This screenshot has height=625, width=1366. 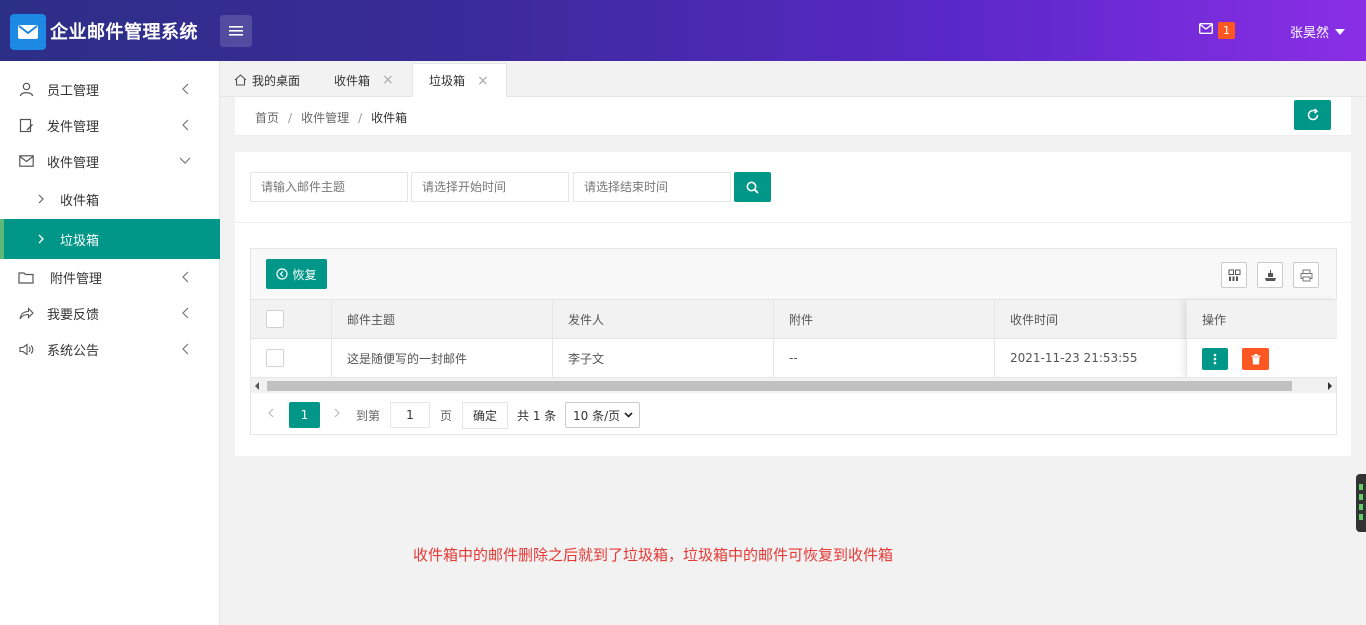 I want to click on envelope-icon, so click(x=1206, y=30).